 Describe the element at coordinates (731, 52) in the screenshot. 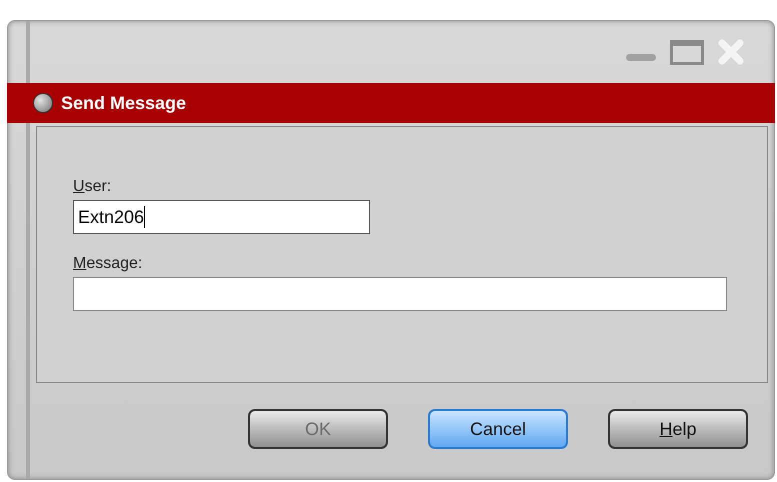

I see `close-icon` at that location.